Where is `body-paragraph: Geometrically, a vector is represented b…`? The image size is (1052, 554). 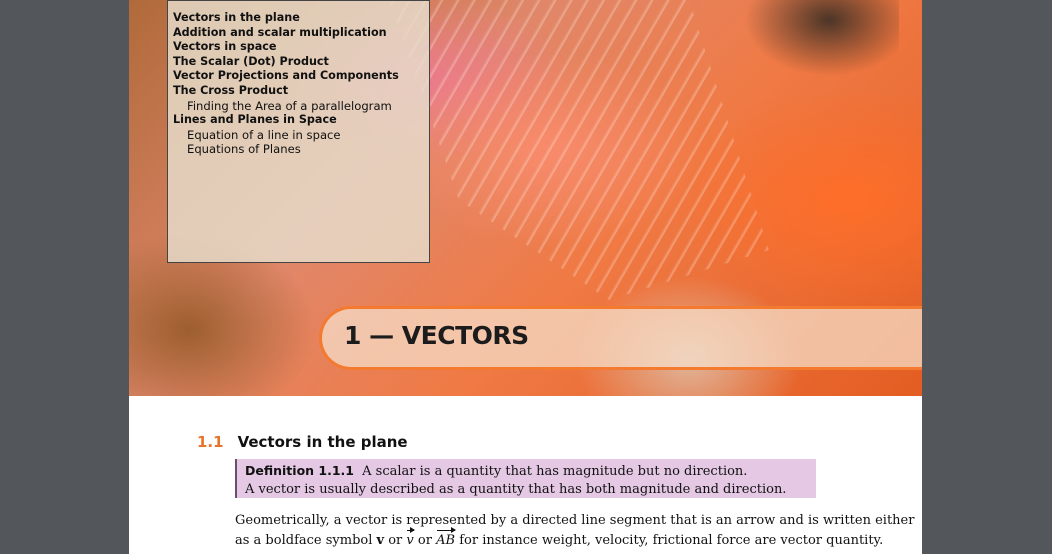 body-paragraph: Geometrically, a vector is represented b… is located at coordinates (575, 531).